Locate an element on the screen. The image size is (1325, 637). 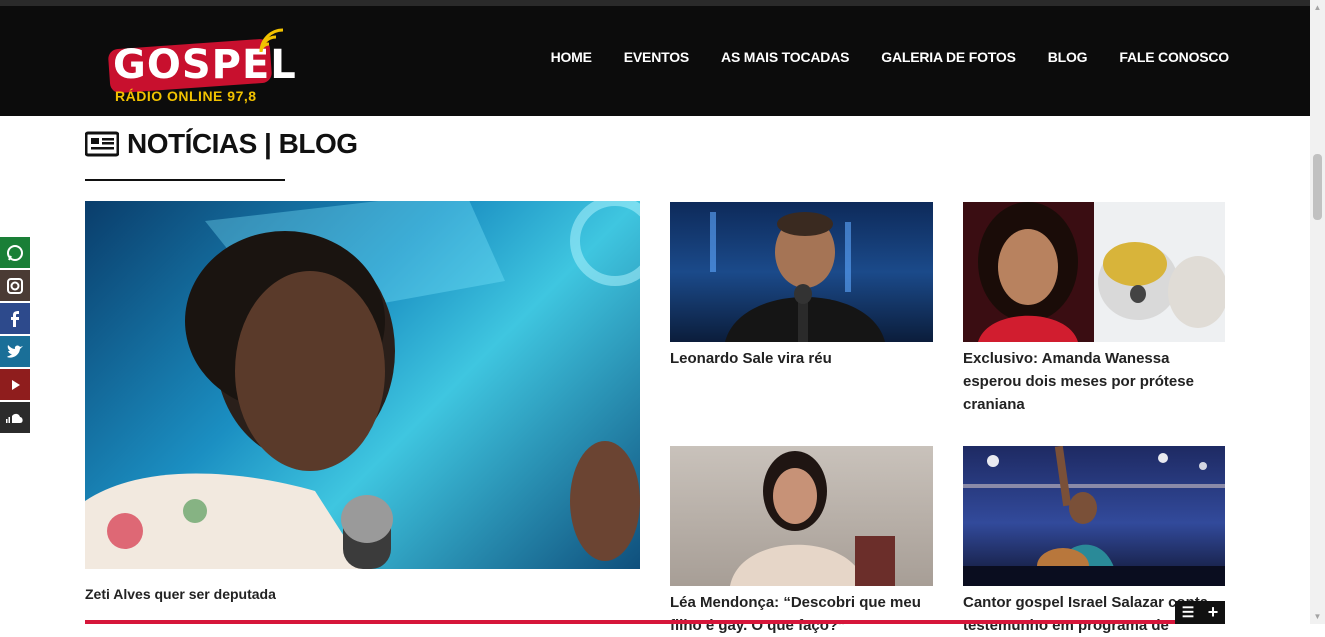
section-heading: NOTÍCIAS | BLOG is located at coordinates (221, 144).